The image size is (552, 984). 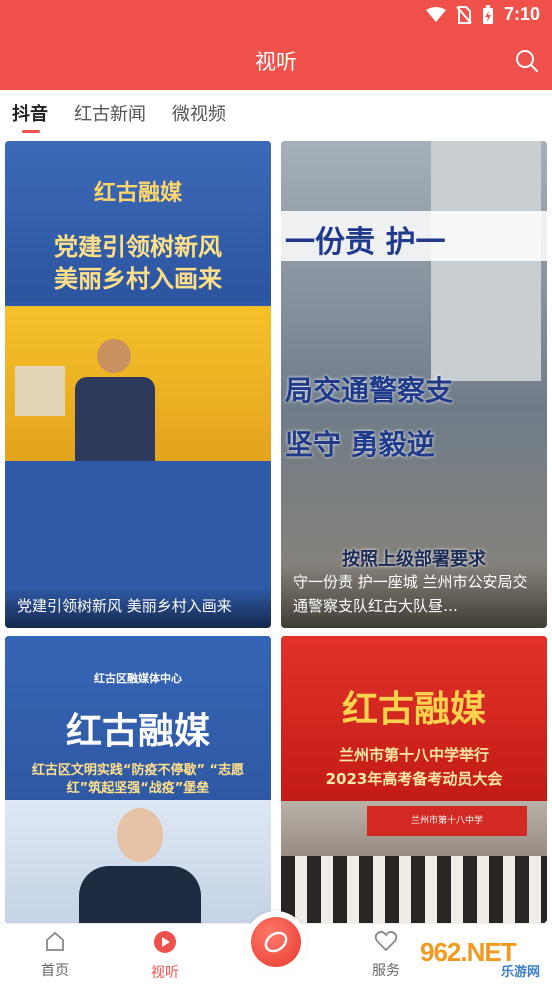 What do you see at coordinates (31, 131) in the screenshot?
I see `active-tab-indicator` at bounding box center [31, 131].